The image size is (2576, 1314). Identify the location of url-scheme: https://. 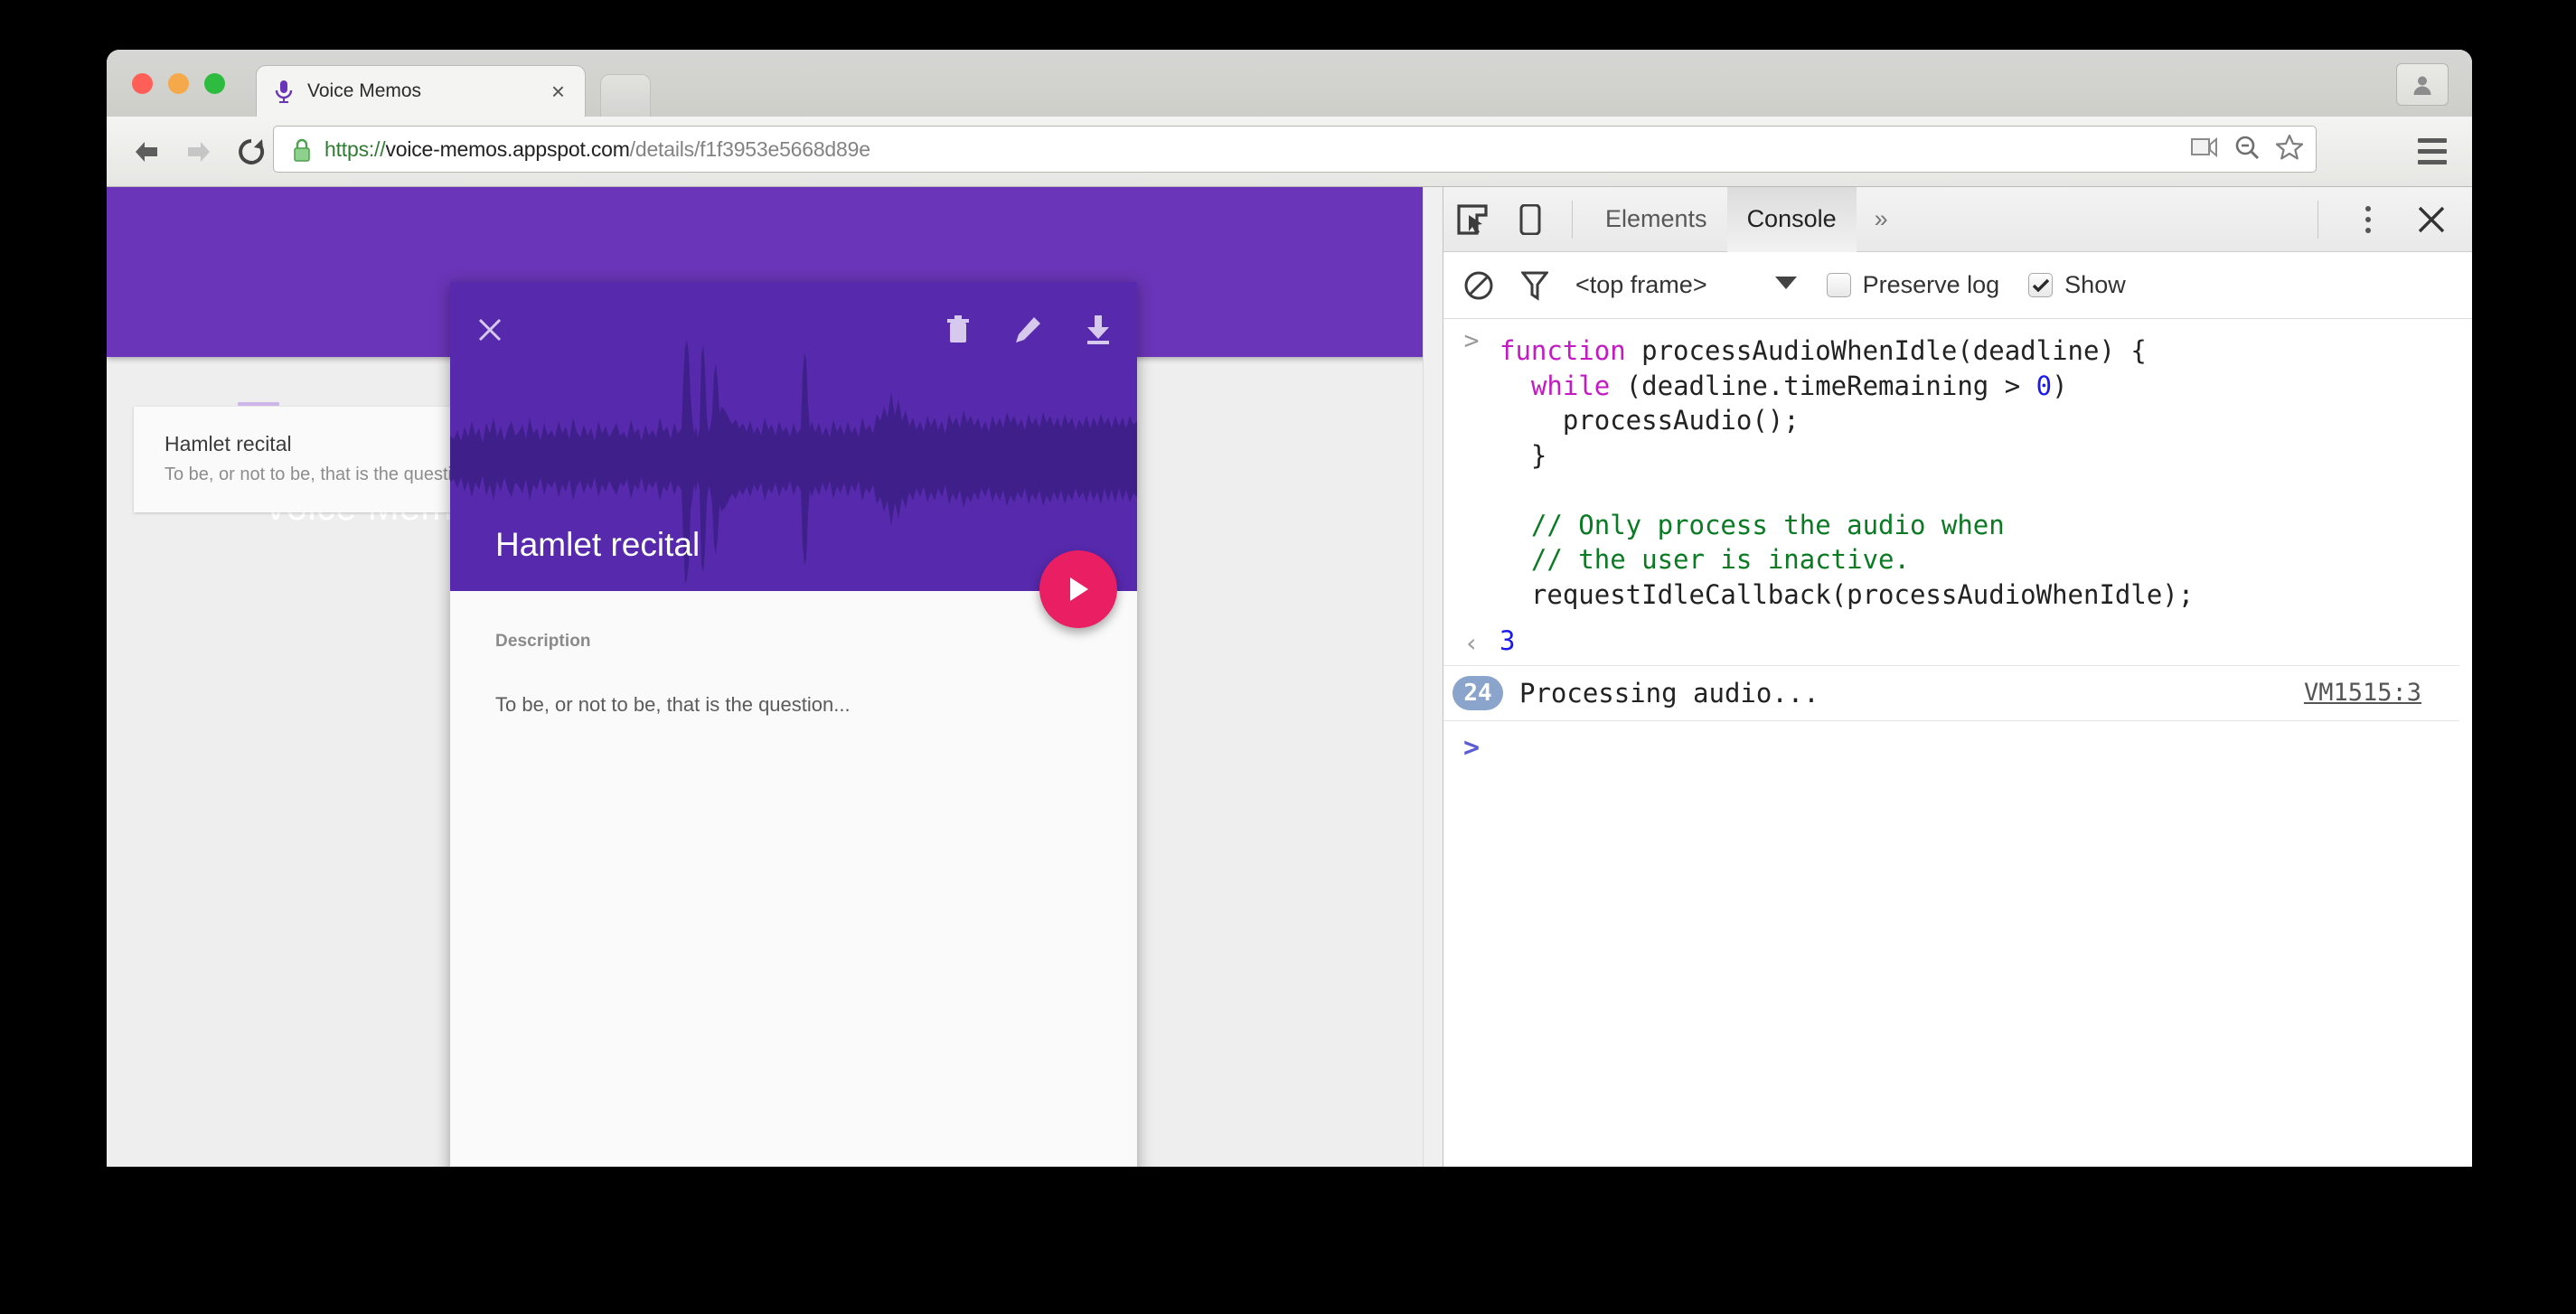
(355, 148).